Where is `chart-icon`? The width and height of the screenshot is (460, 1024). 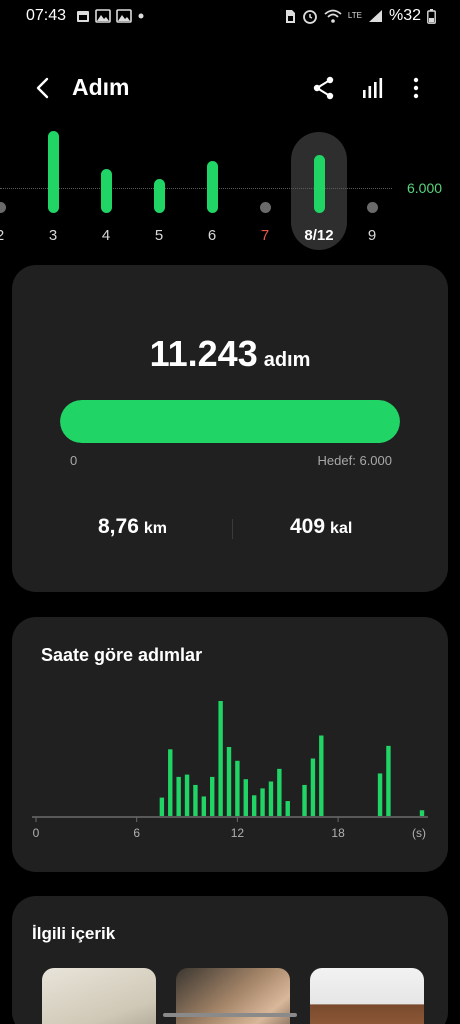 chart-icon is located at coordinates (372, 88).